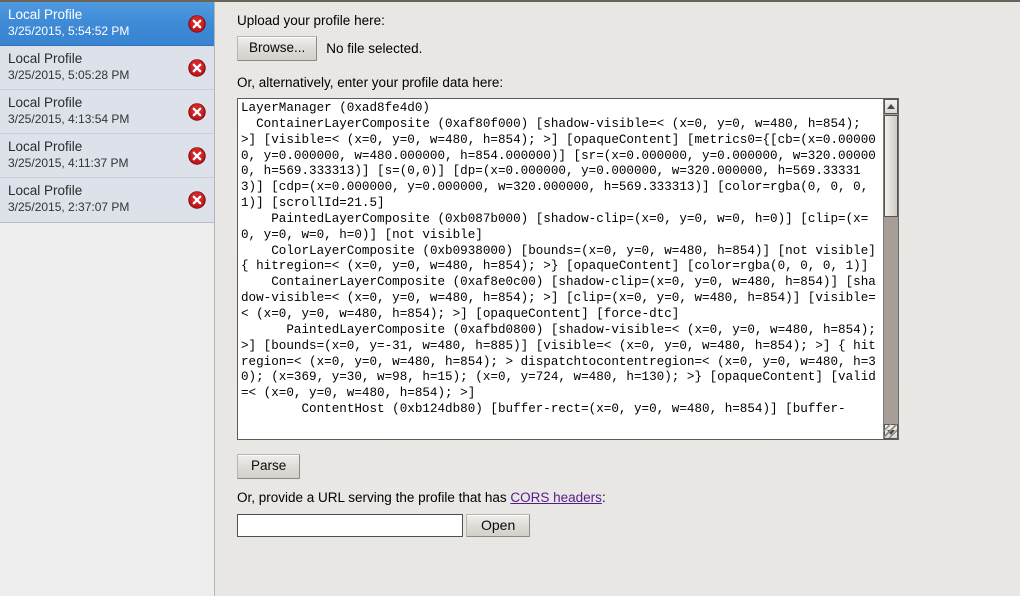 The image size is (1020, 596). I want to click on profile-date: 3/25/2015, 4:13:54 PM, so click(69, 119).